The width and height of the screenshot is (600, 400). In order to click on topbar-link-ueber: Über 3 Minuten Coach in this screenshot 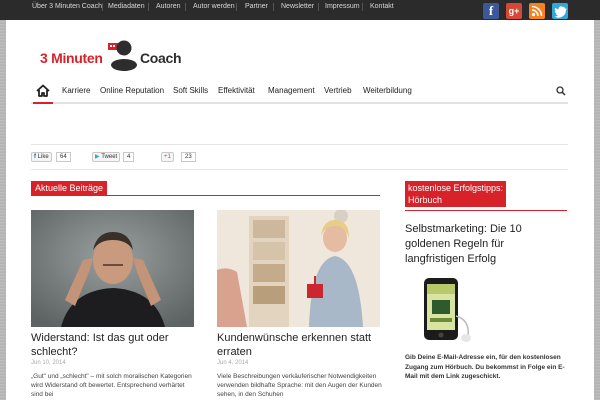, I will do `click(67, 7)`.